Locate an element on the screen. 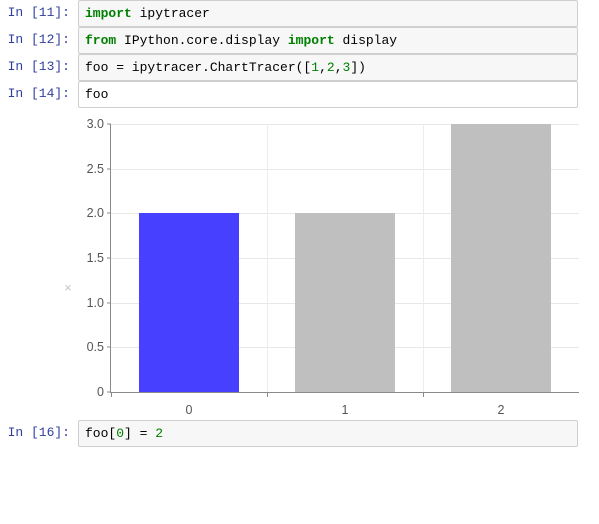 Image resolution: width=599 pixels, height=524 pixels. token-plain: foo is located at coordinates (97, 94).